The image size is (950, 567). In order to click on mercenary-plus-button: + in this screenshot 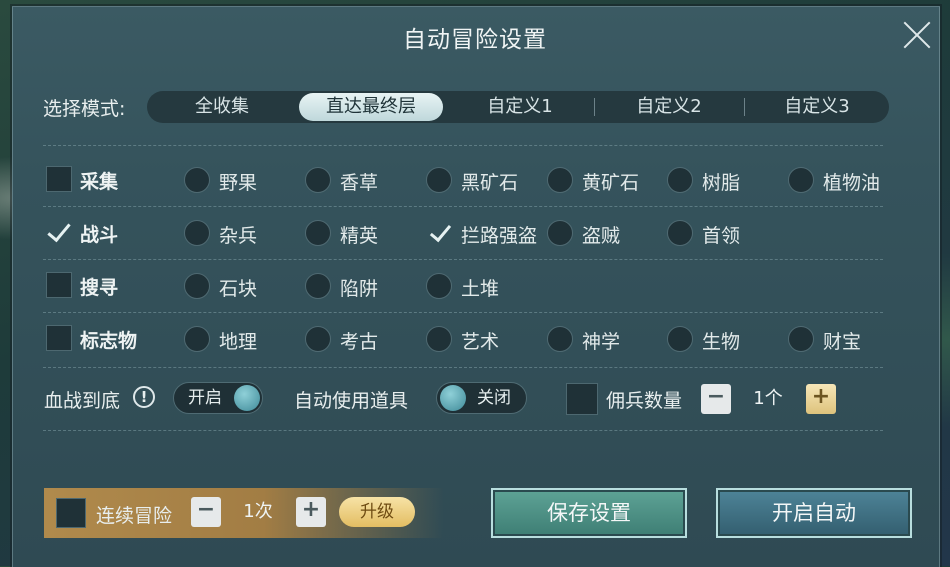, I will do `click(821, 399)`.